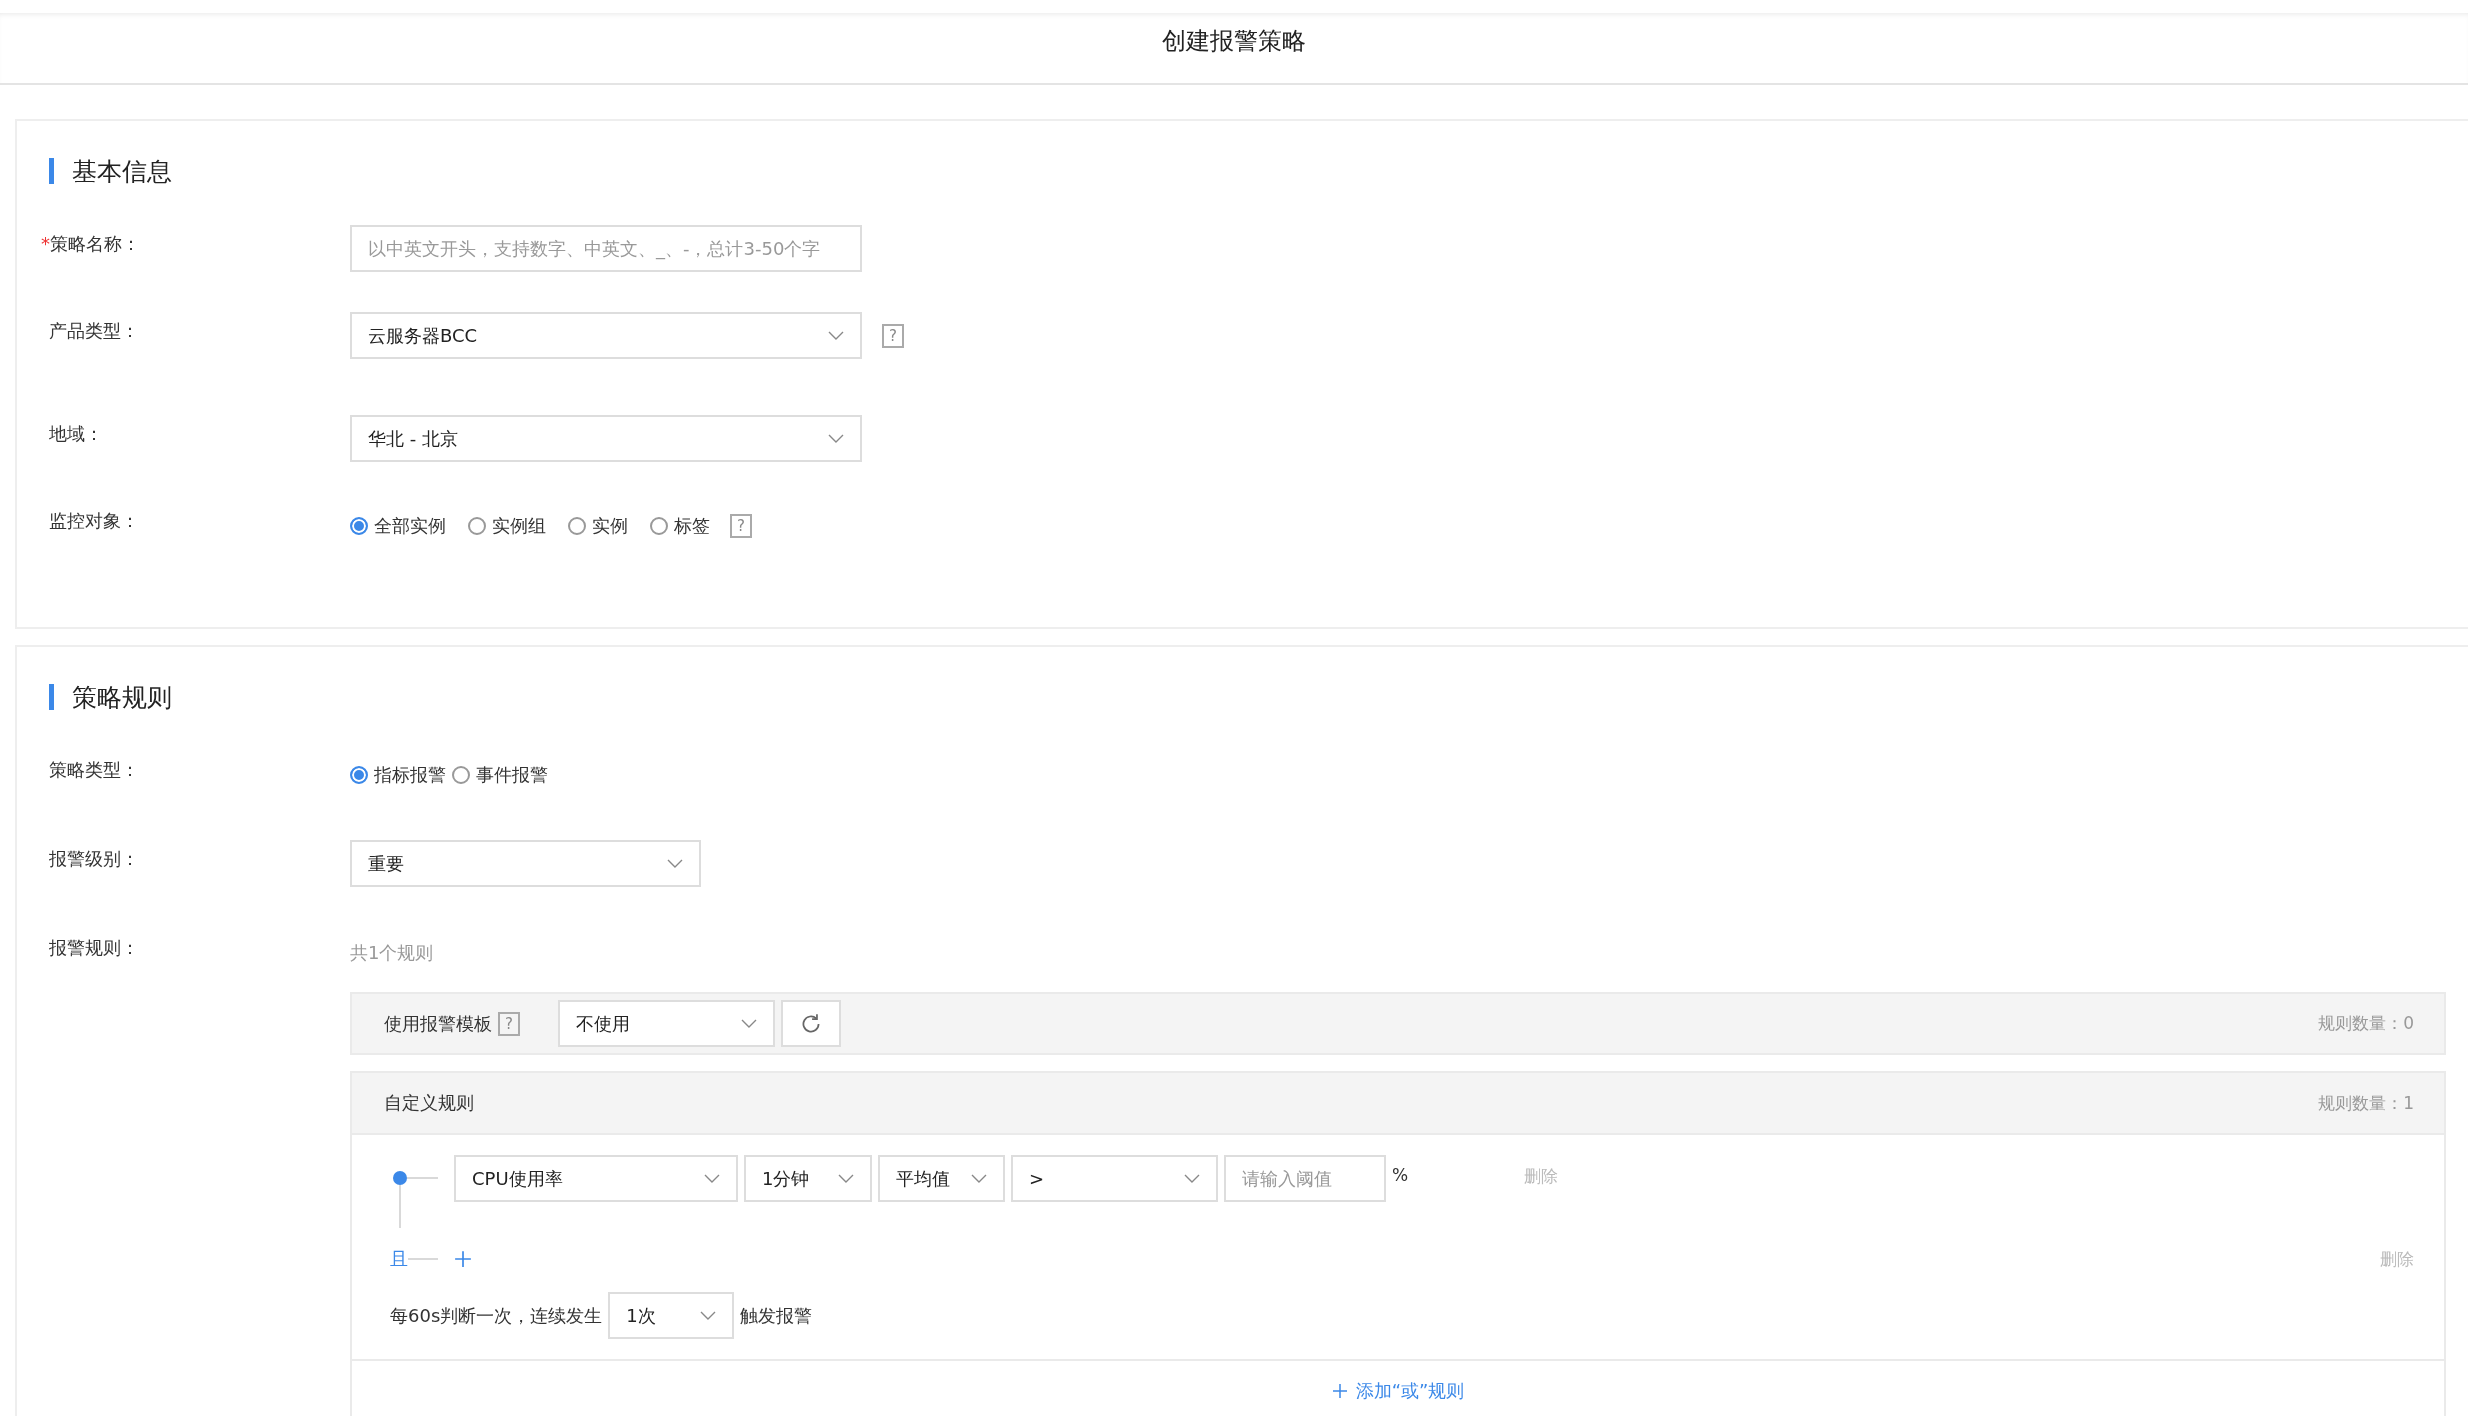  What do you see at coordinates (500, 774) in the screenshot?
I see `radio-option: 事件报警` at bounding box center [500, 774].